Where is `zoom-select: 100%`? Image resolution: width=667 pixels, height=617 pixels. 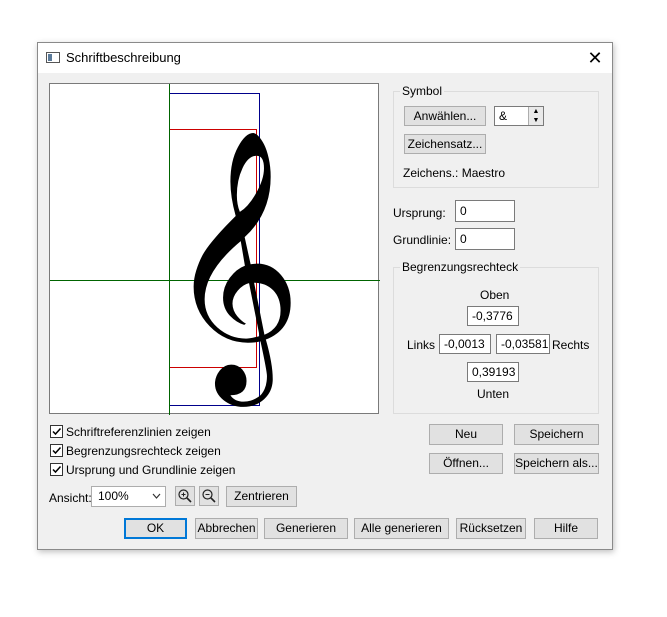 zoom-select: 100% is located at coordinates (128, 496).